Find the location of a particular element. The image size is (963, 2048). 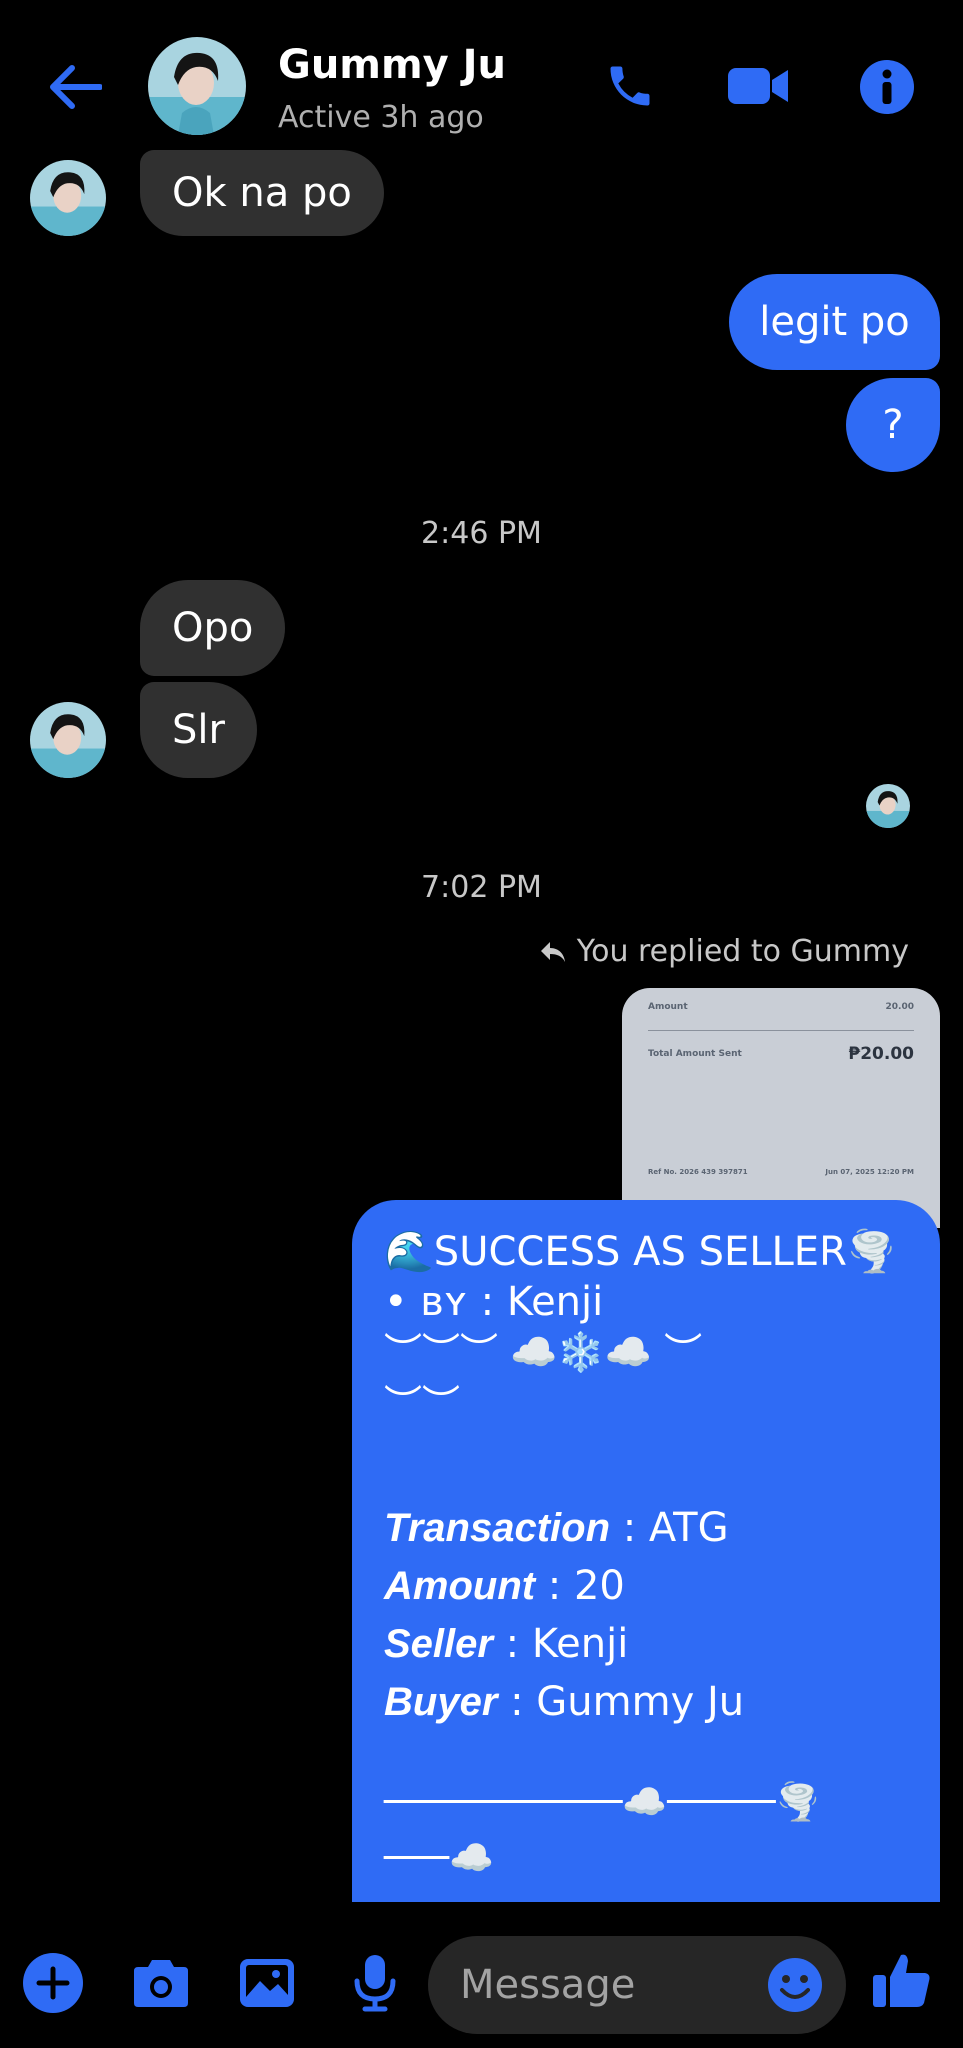

incoming-message: Slr is located at coordinates (198, 730).